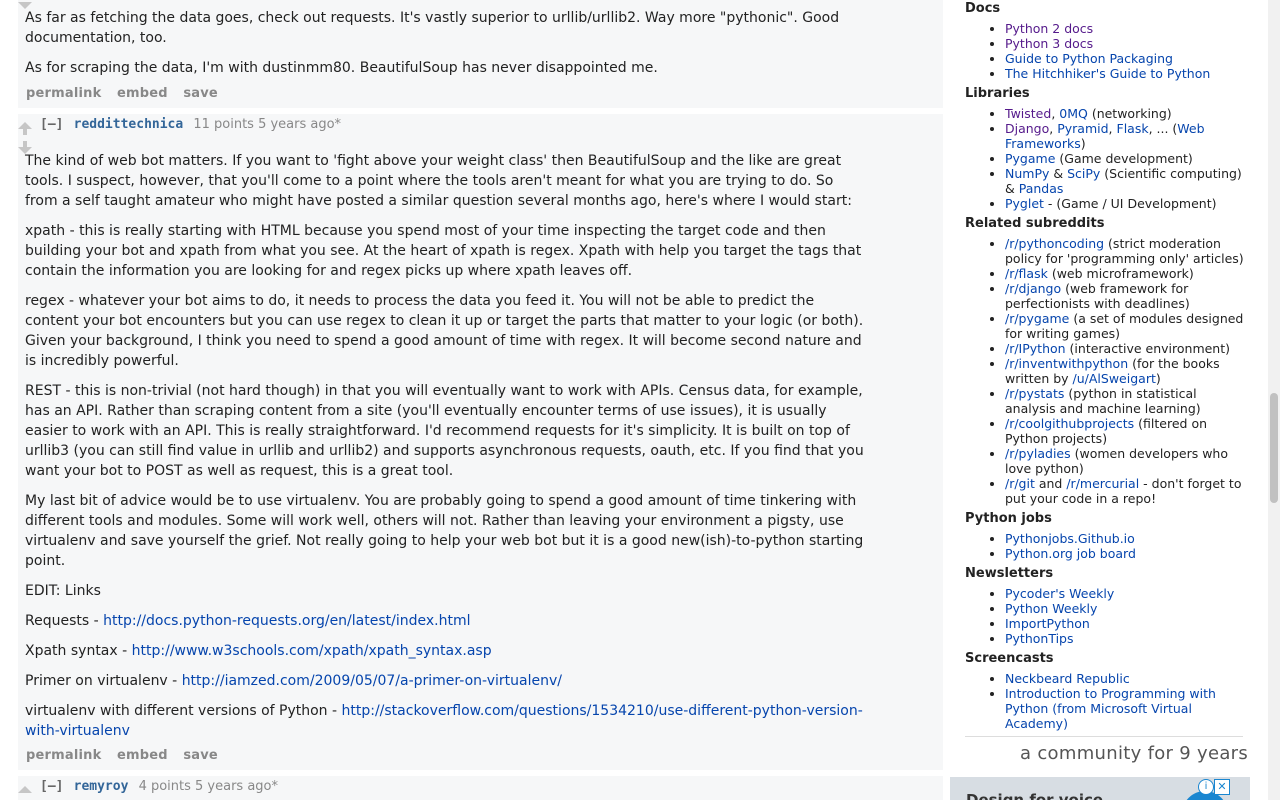 Image resolution: width=1280 pixels, height=800 pixels. Describe the element at coordinates (1127, 28) in the screenshot. I see `list-item: Python 2 docs` at that location.